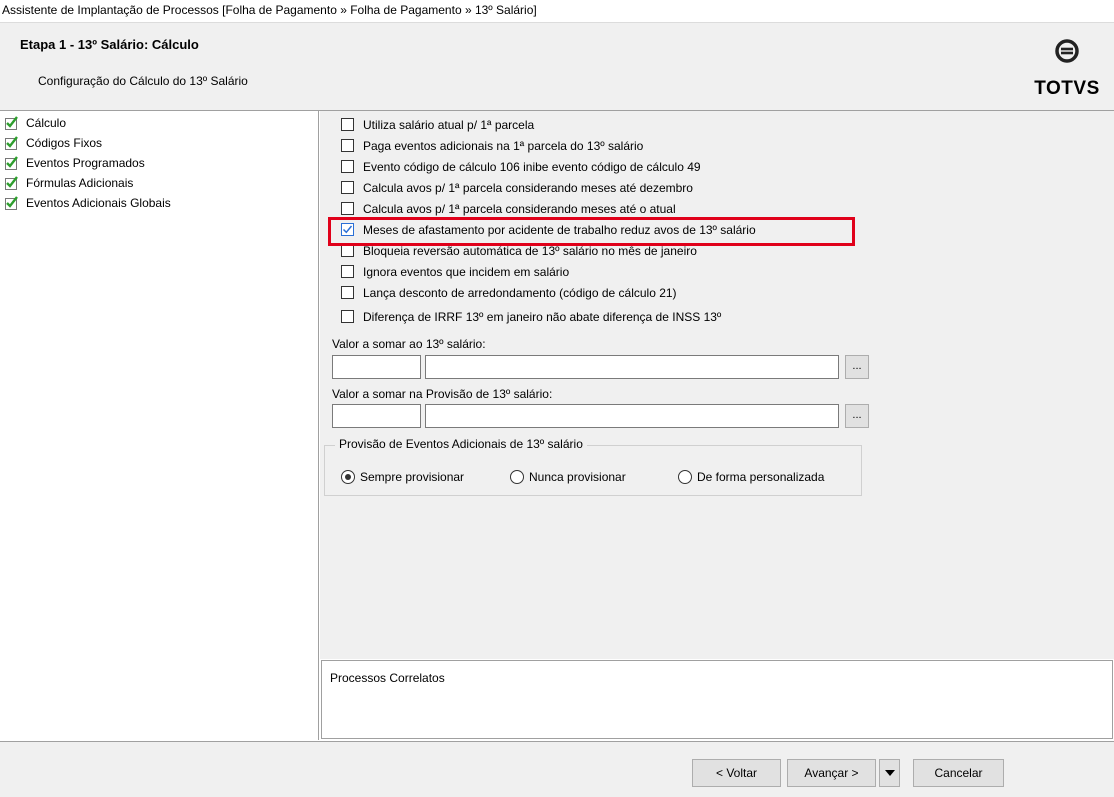  I want to click on valor-provisao-description-input, so click(632, 416).